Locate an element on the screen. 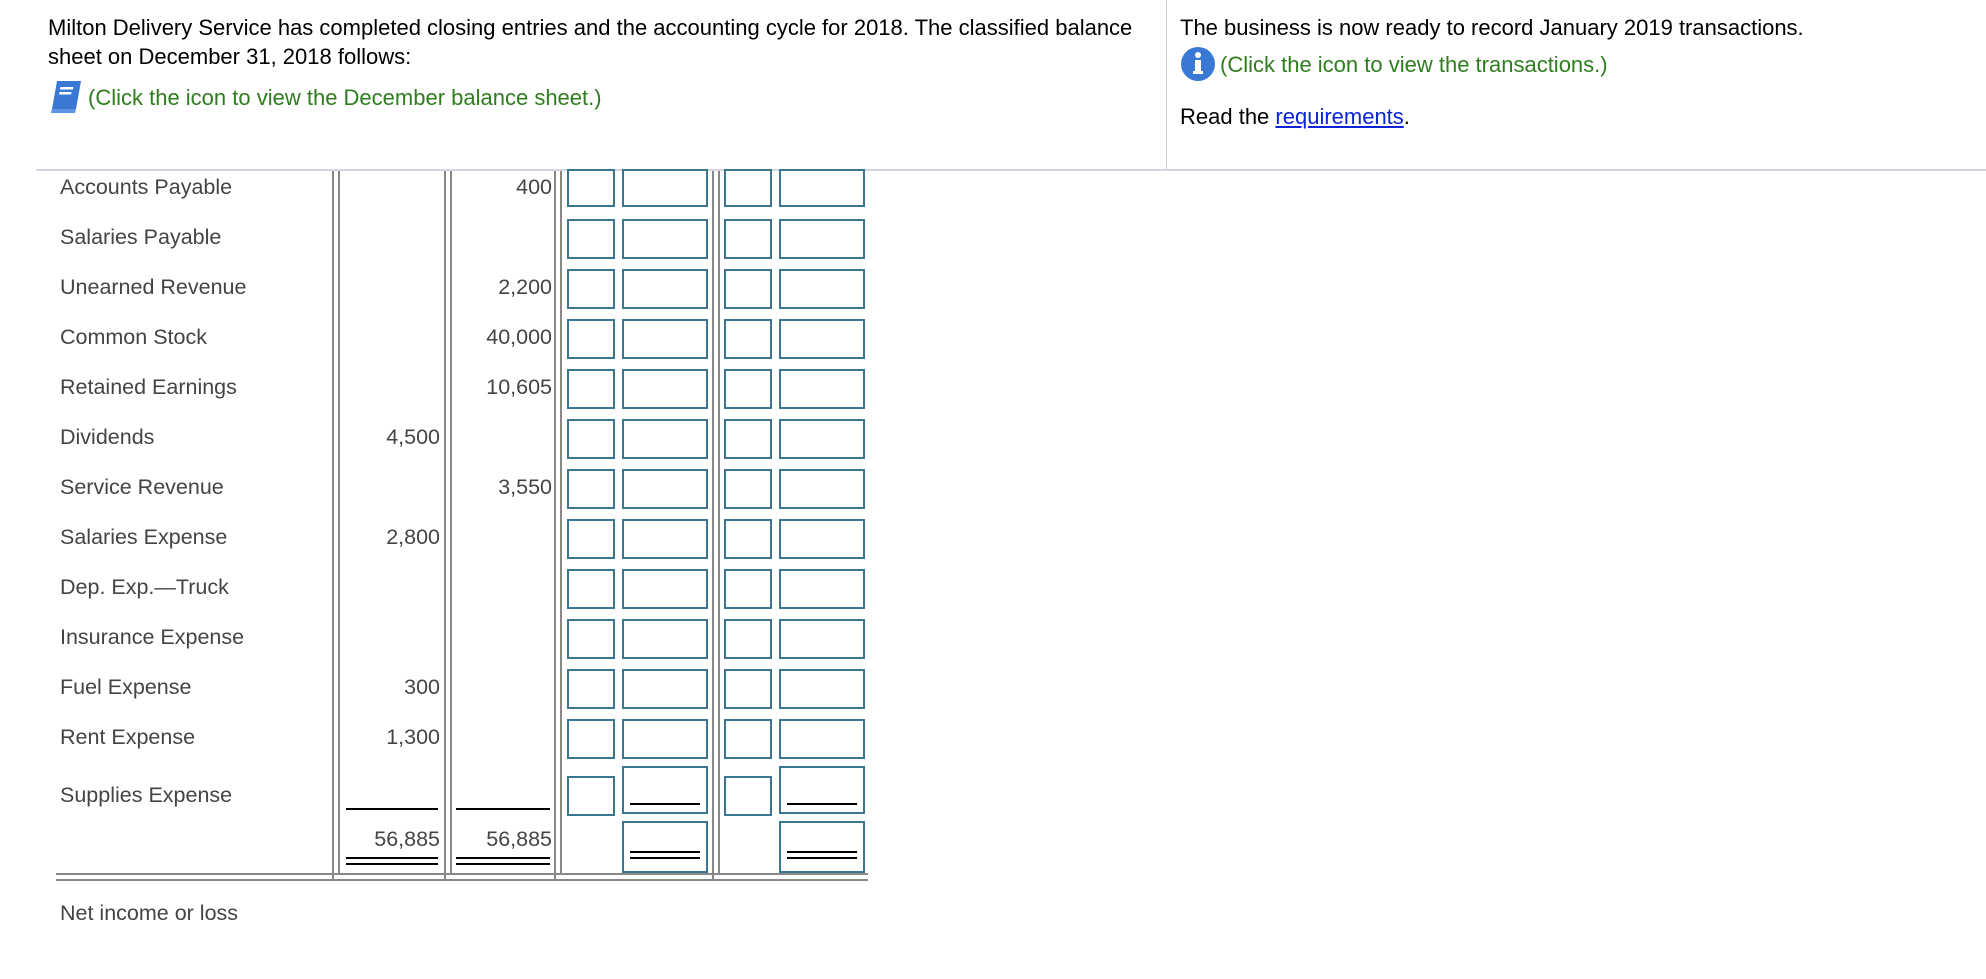 The height and width of the screenshot is (979, 1986). requirements-link: requirements is located at coordinates (1339, 116).